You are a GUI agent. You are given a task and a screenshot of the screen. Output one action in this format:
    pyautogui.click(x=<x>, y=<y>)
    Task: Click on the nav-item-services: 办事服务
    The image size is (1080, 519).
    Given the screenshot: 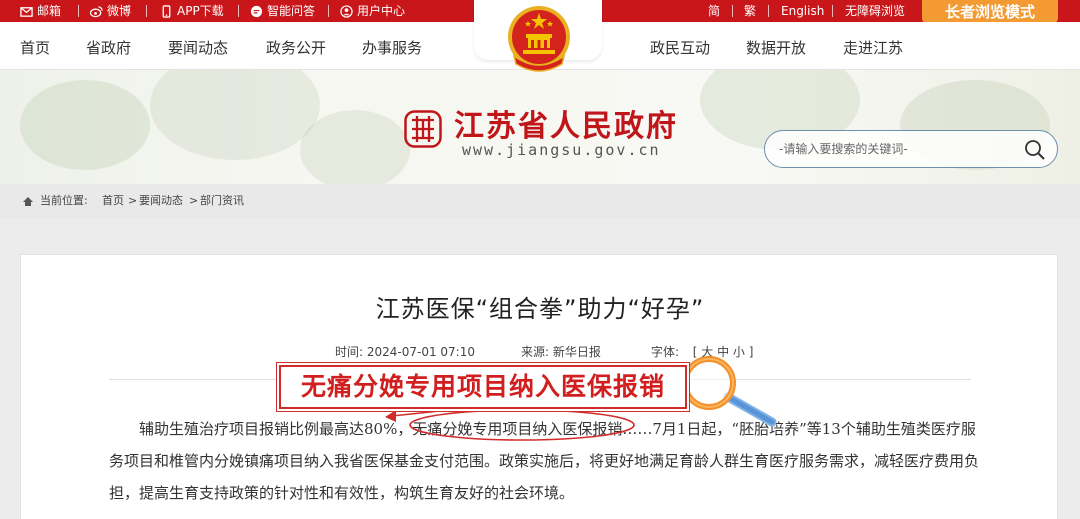 What is the action you would take?
    pyautogui.click(x=392, y=46)
    